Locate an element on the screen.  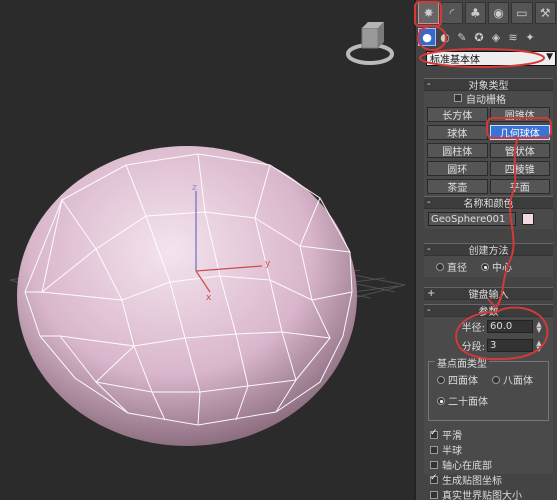
creation-method-header: - 创建方法 is located at coordinates (488, 250).